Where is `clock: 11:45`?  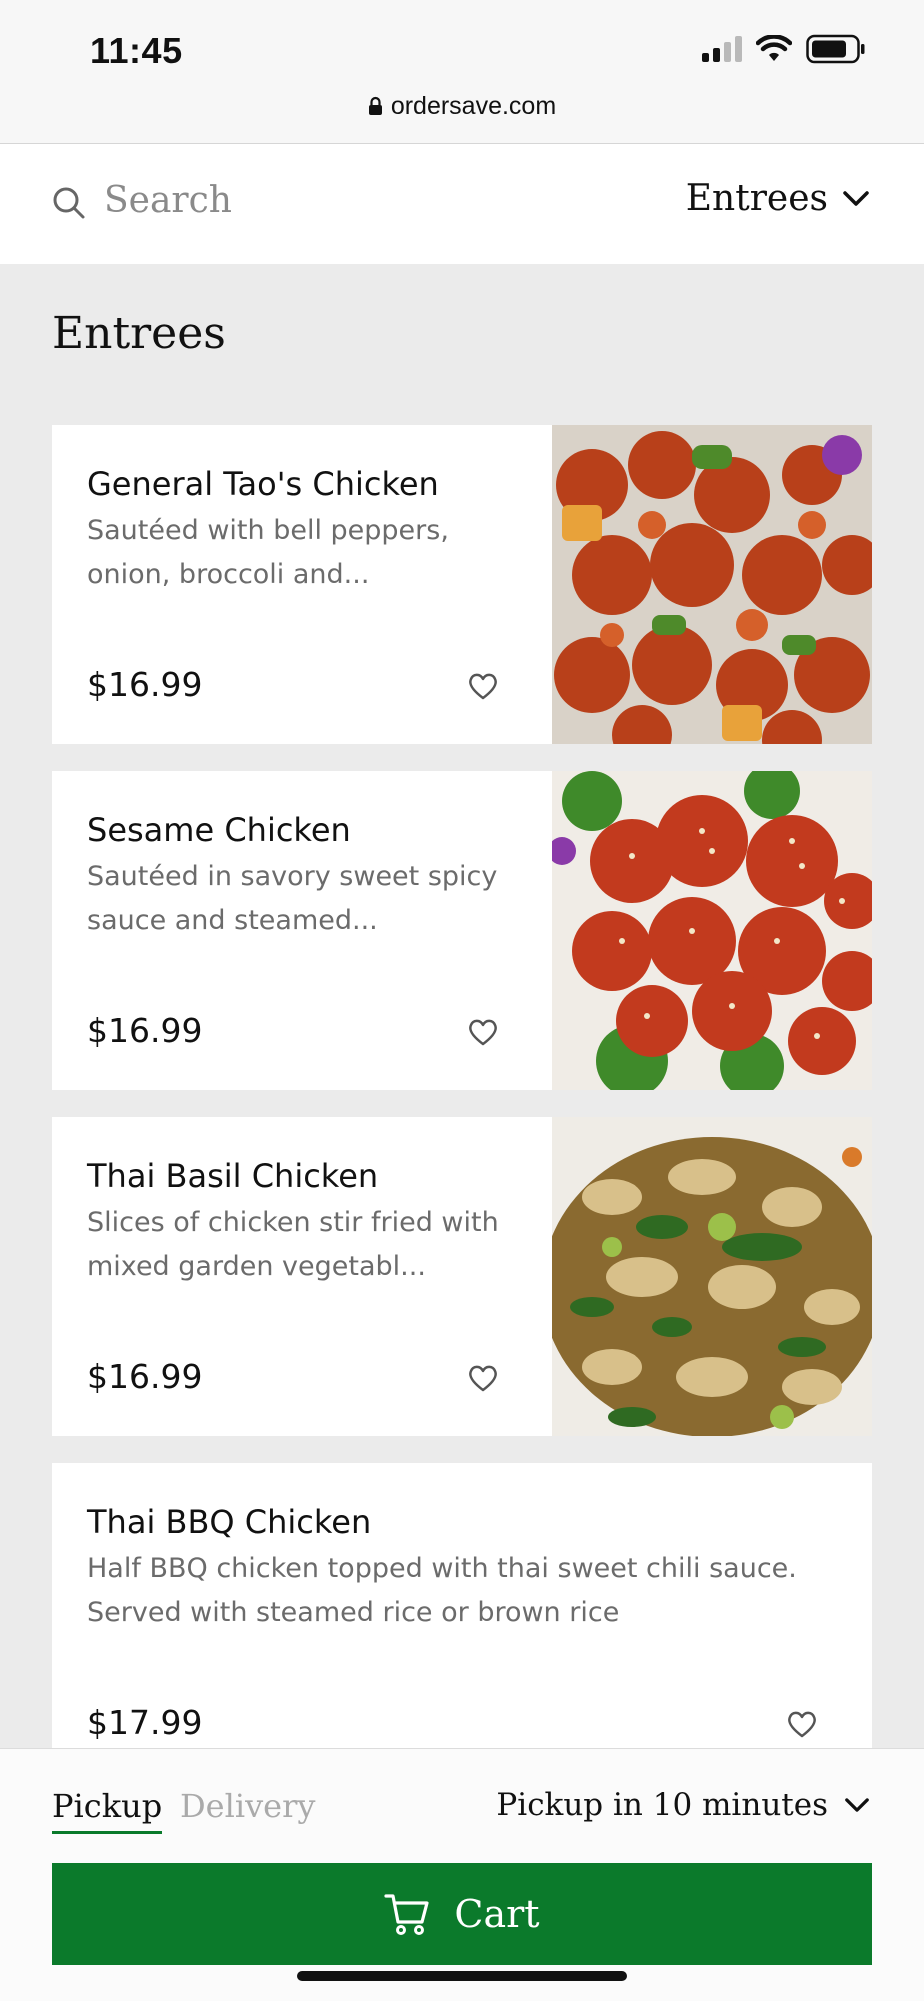
clock: 11:45 is located at coordinates (136, 50).